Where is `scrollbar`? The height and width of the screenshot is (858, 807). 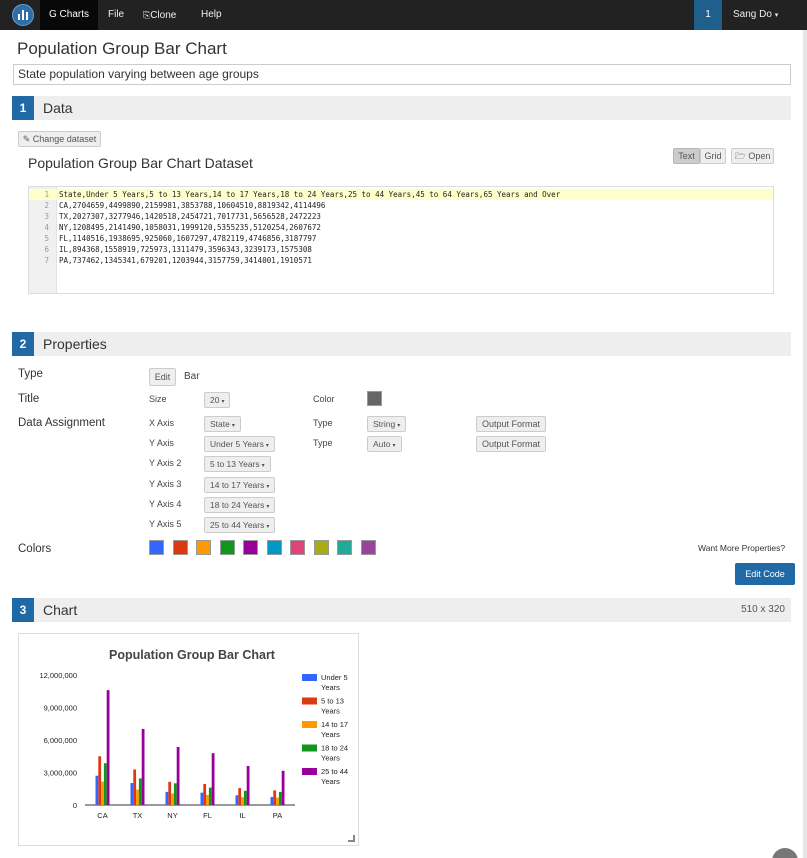 scrollbar is located at coordinates (805, 444).